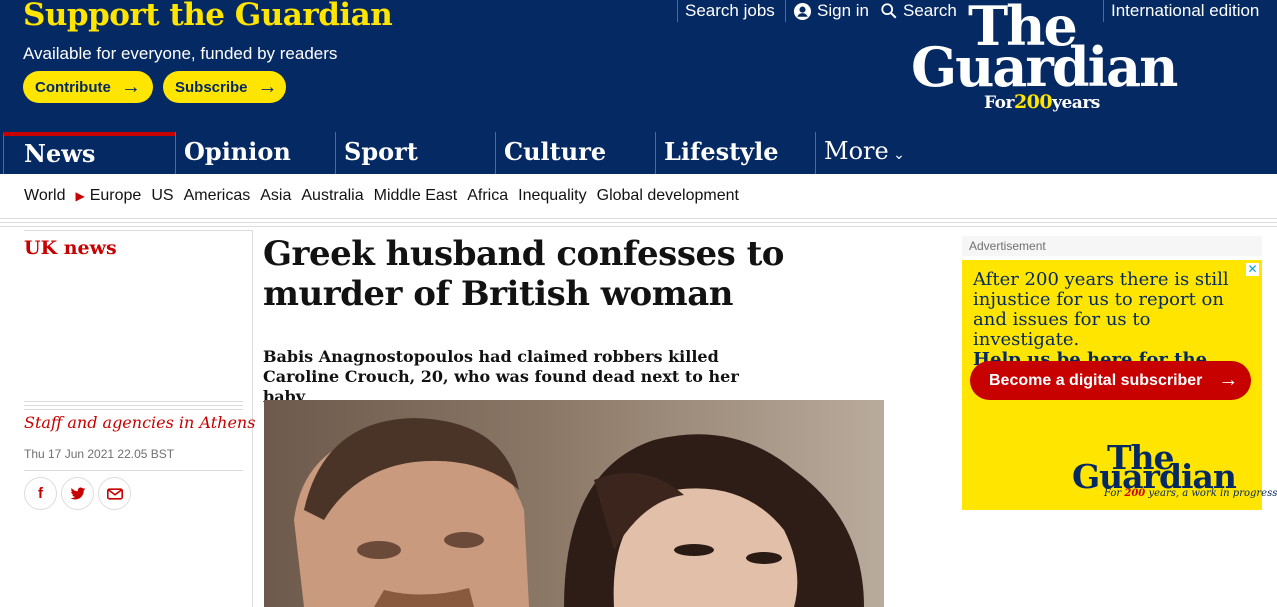 This screenshot has width=1277, height=607. Describe the element at coordinates (668, 196) in the screenshot. I see `subnav-item-global-development: Global development` at that location.